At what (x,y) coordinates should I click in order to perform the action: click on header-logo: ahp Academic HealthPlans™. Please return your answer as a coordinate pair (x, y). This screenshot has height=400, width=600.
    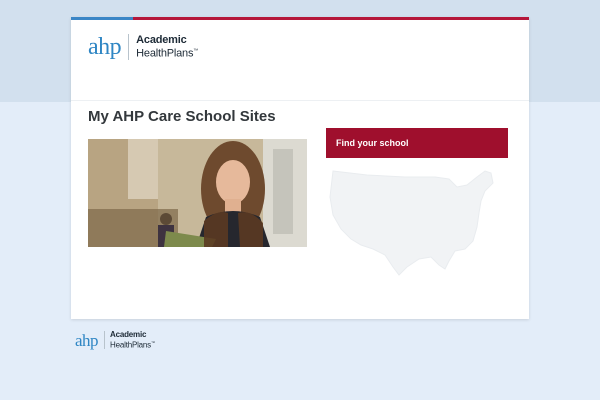
    Looking at the image, I should click on (143, 47).